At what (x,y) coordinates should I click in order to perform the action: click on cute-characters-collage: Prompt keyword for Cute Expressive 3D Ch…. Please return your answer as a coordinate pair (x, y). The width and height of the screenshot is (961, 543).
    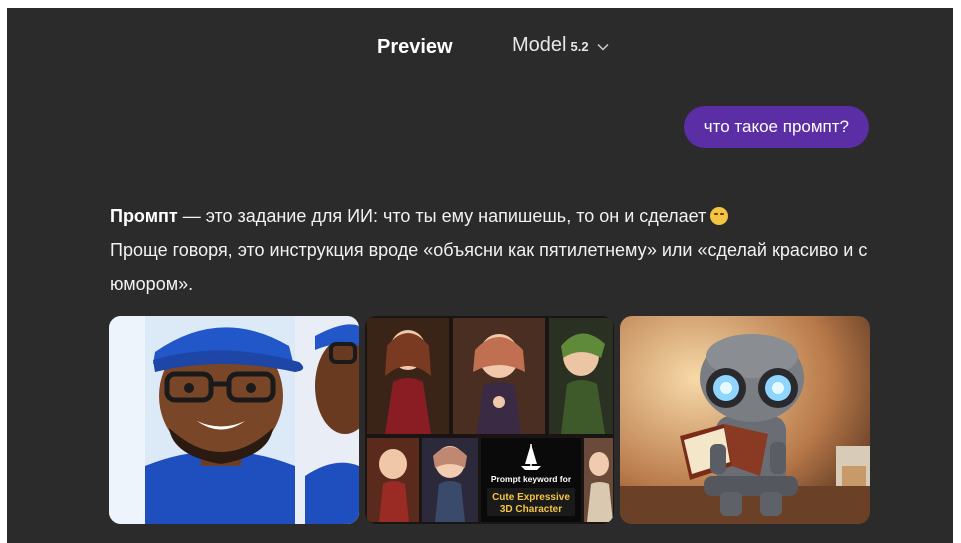
    Looking at the image, I should click on (489, 420).